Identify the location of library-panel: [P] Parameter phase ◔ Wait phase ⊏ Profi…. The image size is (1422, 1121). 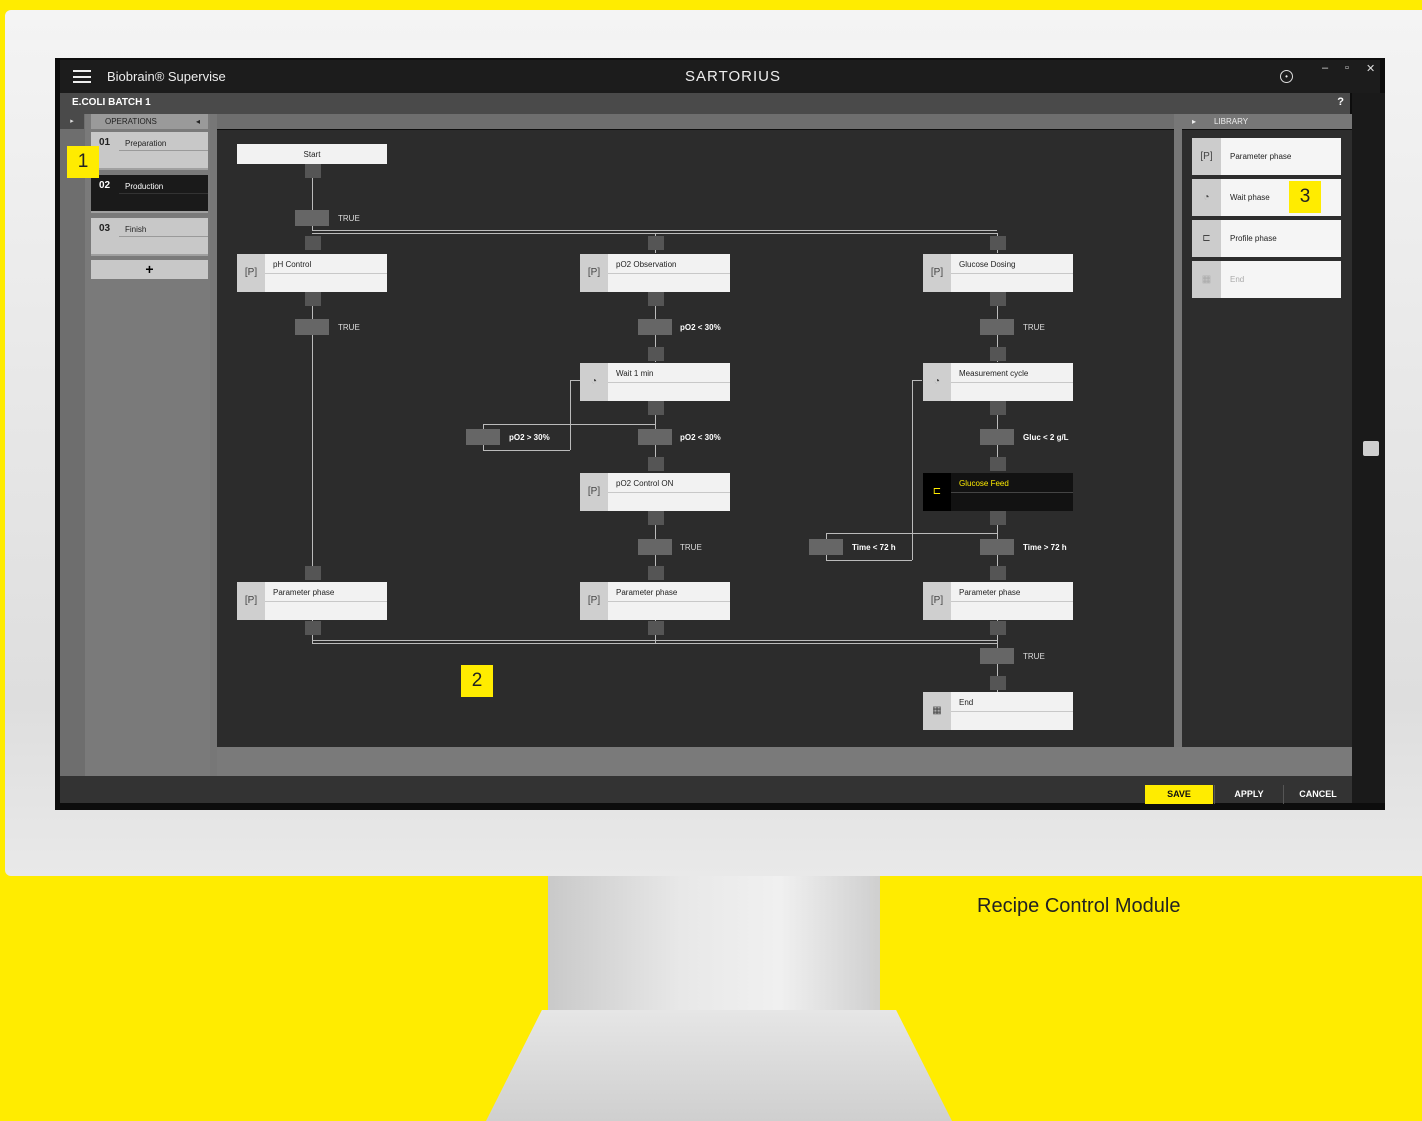
(1267, 438).